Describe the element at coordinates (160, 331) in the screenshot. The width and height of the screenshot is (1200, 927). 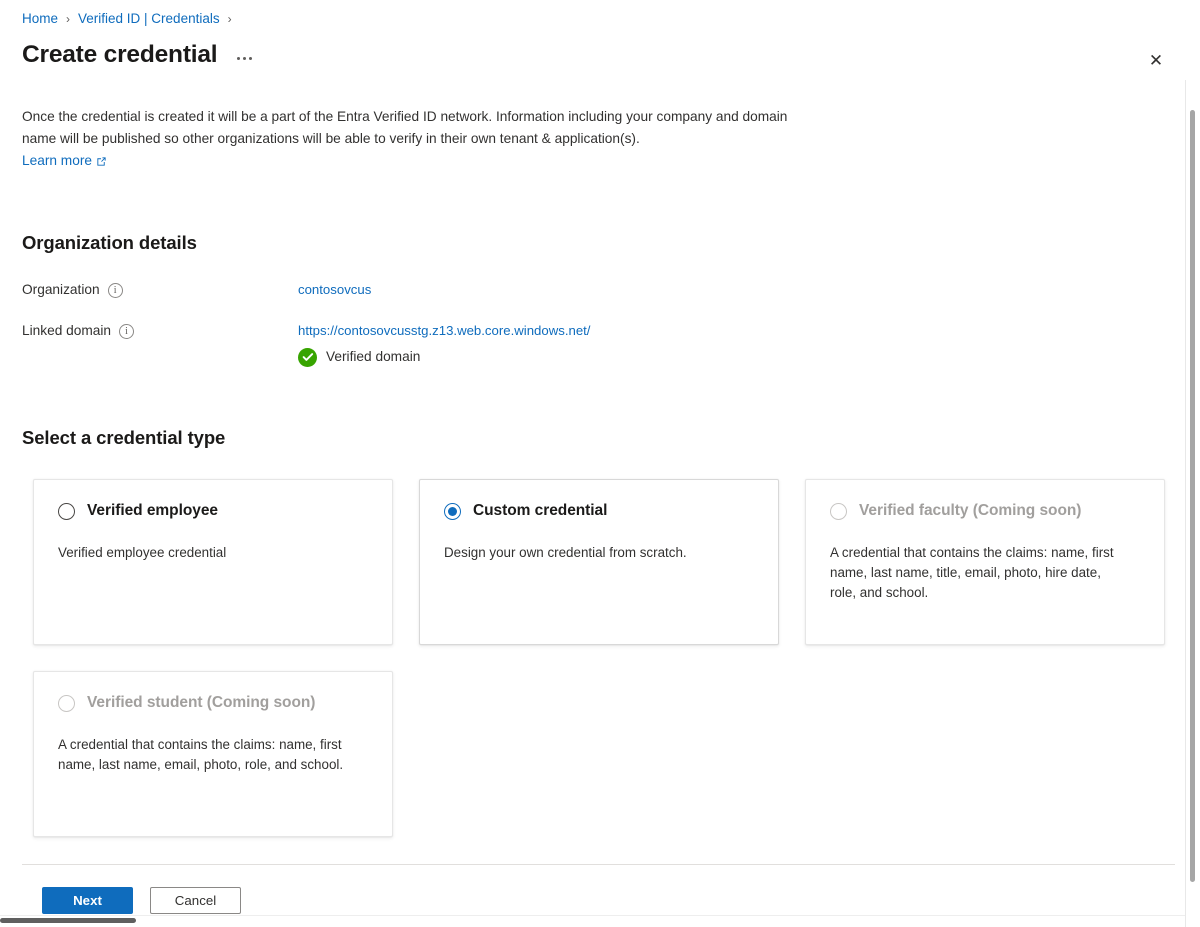
I see `field-label-linked-domain: Linked domain i` at that location.